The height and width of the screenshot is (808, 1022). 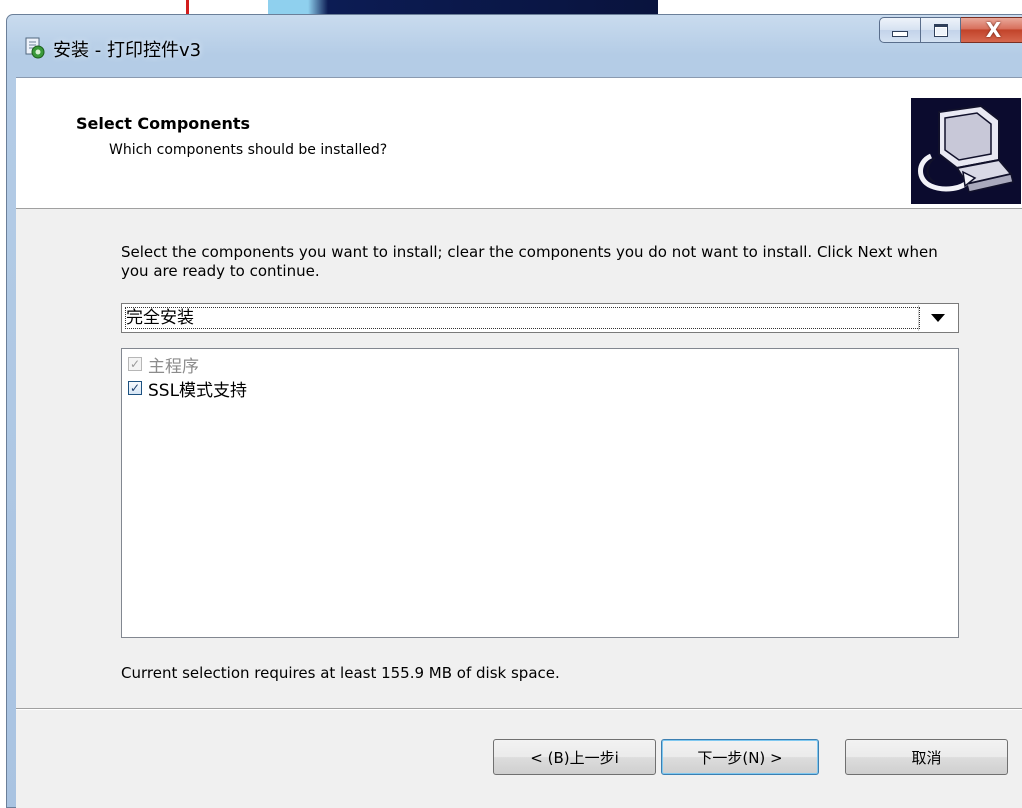 I want to click on dropdown-arrow-button, so click(x=937, y=318).